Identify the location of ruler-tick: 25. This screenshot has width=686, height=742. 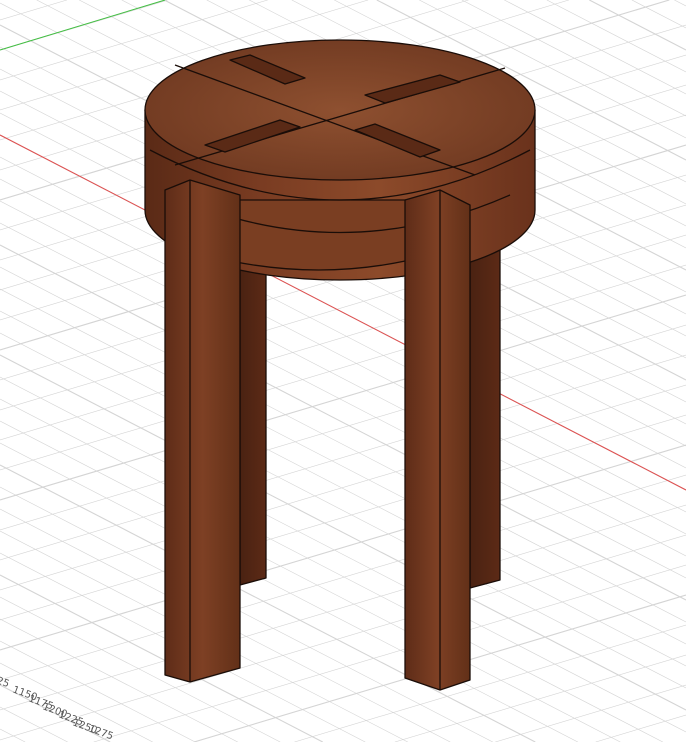
(5, 682).